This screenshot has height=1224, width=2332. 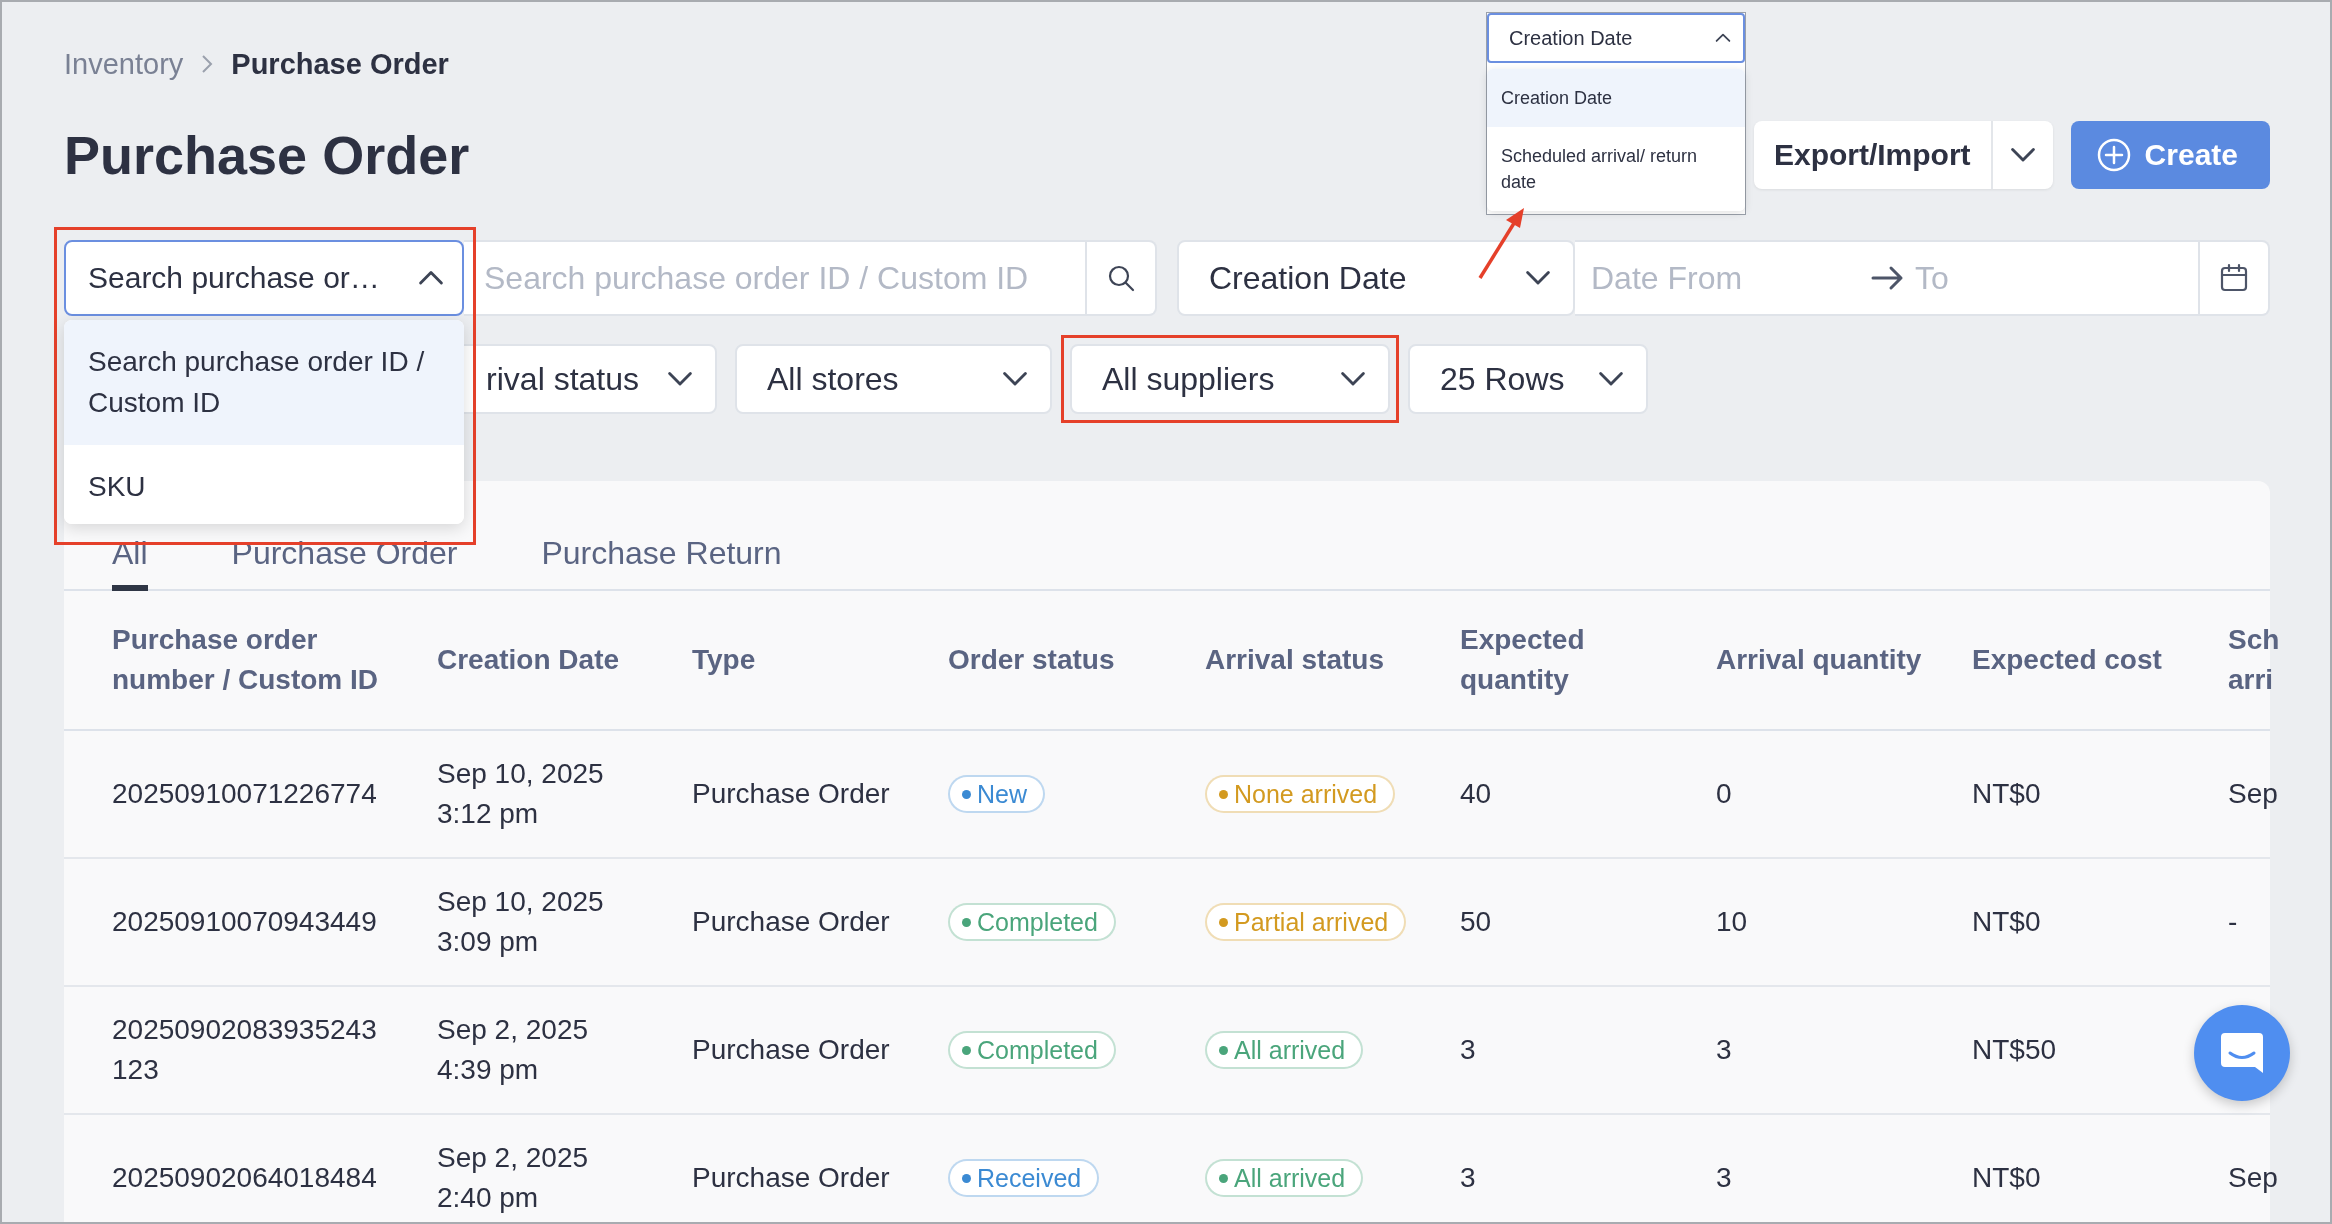 What do you see at coordinates (775, 278) in the screenshot?
I see `search-field: Search purchase order ID / Custom ID` at bounding box center [775, 278].